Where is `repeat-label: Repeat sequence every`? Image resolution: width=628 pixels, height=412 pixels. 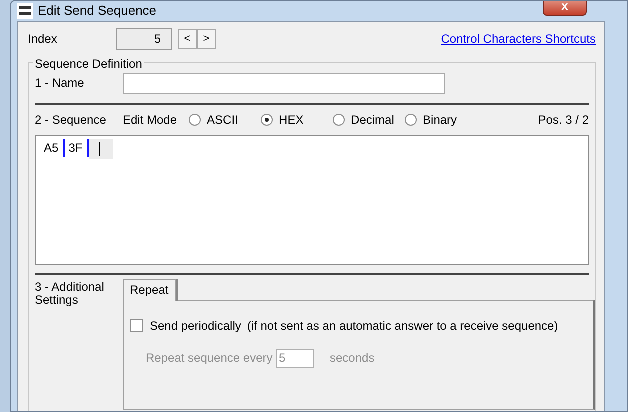
repeat-label: Repeat sequence every is located at coordinates (210, 358).